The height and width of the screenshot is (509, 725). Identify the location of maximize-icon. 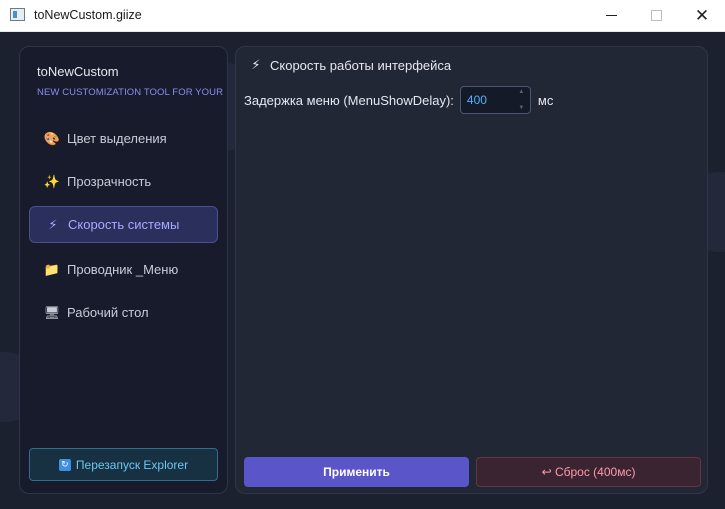
(656, 15).